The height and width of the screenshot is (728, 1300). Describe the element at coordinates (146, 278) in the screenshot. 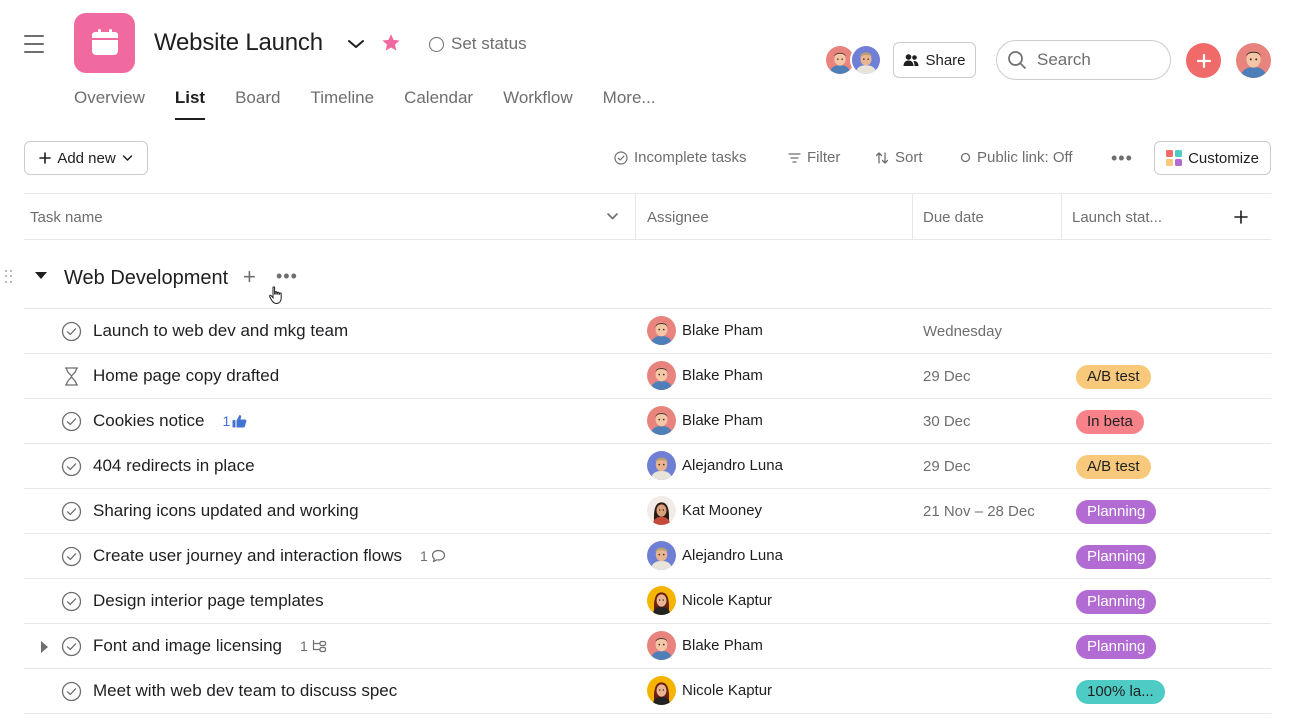

I see `section-title: Web Development` at that location.